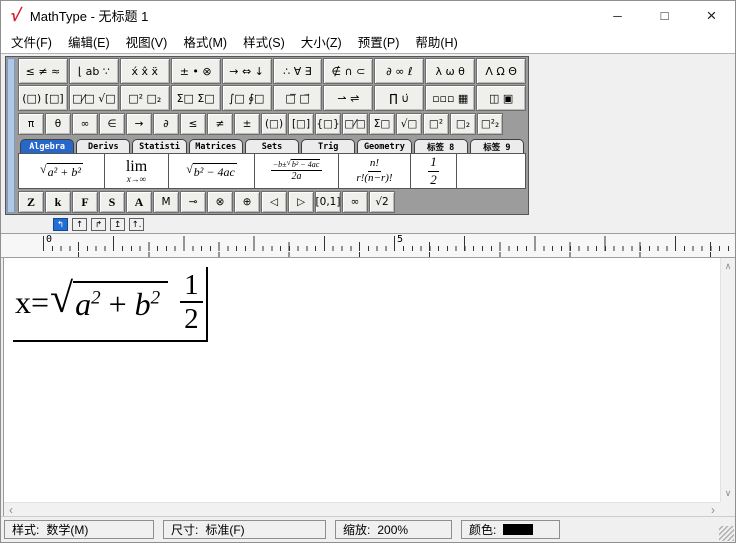 This screenshot has width=736, height=543. Describe the element at coordinates (166, 124) in the screenshot. I see `small-symbol-button: ∂` at that location.